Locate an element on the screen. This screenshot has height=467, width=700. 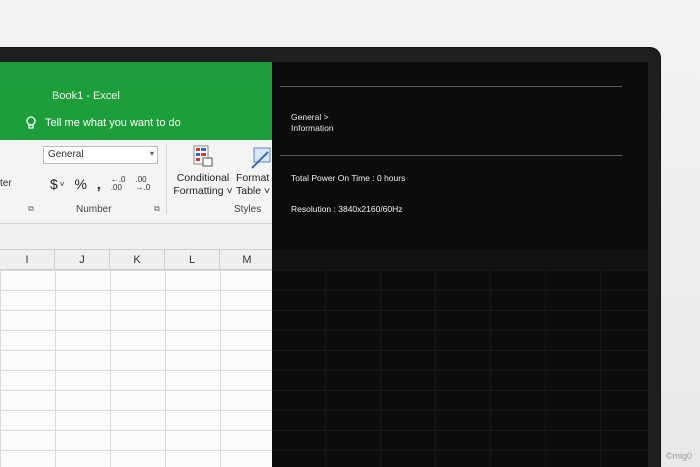
number-buttons: $ ˅ % , ←.0.00 .00 →.0 is located at coordinates (100, 184).